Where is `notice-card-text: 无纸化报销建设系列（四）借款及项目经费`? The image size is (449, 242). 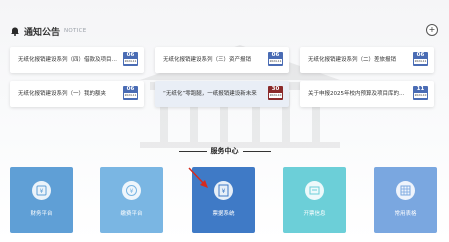 notice-card-text: 无纸化报销建设系列（四）借款及项目经费 is located at coordinates (68, 60).